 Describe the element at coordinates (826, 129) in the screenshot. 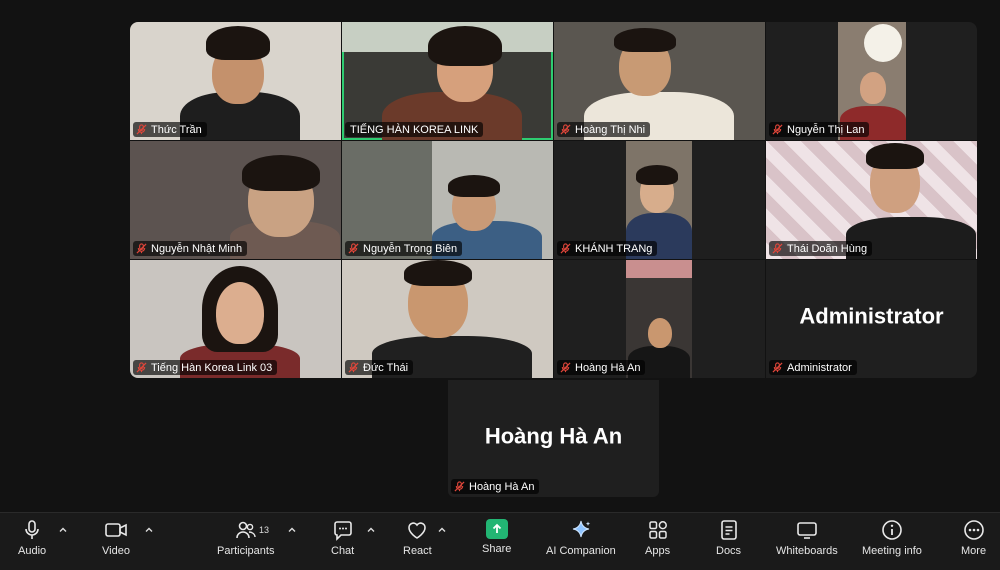

I see `participant-name: Nguyễn Thị Lan` at that location.